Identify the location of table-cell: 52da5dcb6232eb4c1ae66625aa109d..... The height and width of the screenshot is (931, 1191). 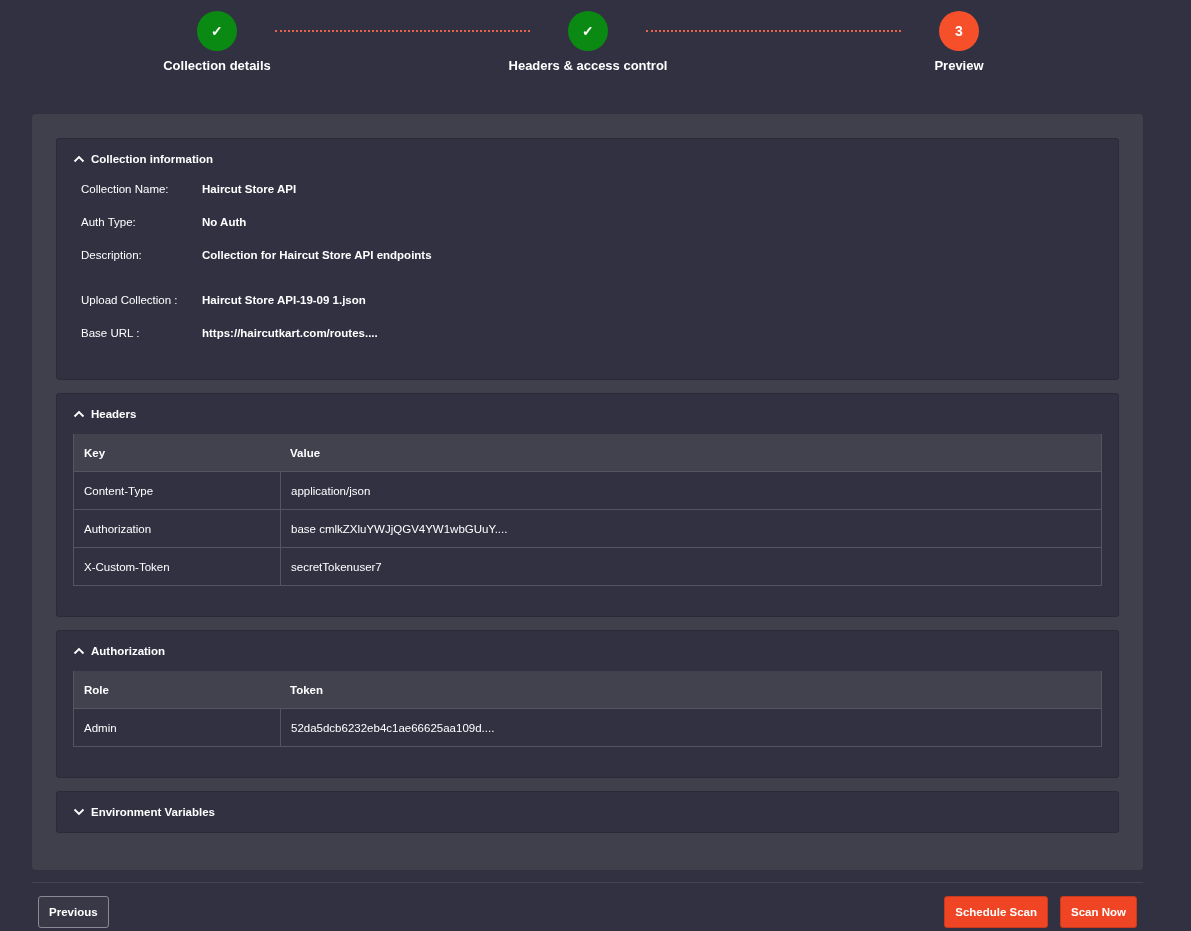
(690, 727).